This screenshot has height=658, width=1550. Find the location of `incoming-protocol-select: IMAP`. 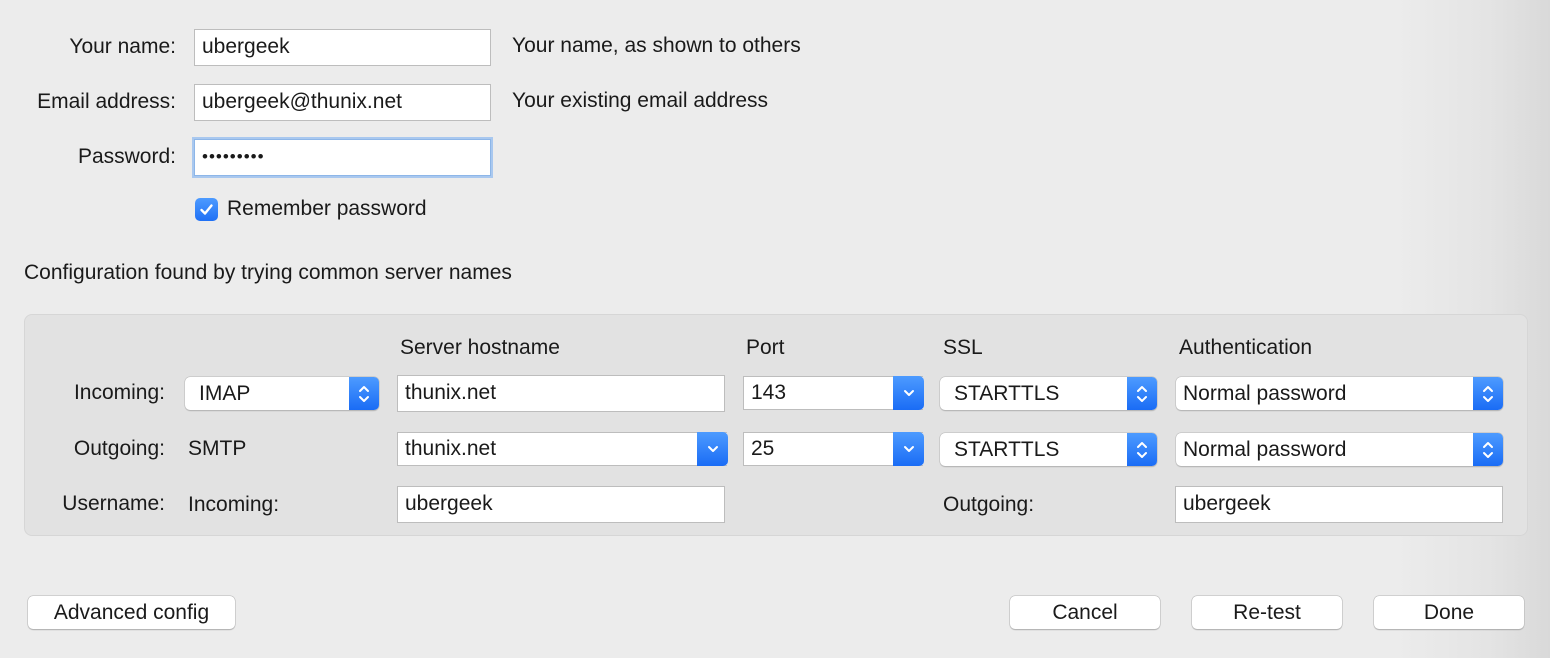

incoming-protocol-select: IMAP is located at coordinates (282, 393).